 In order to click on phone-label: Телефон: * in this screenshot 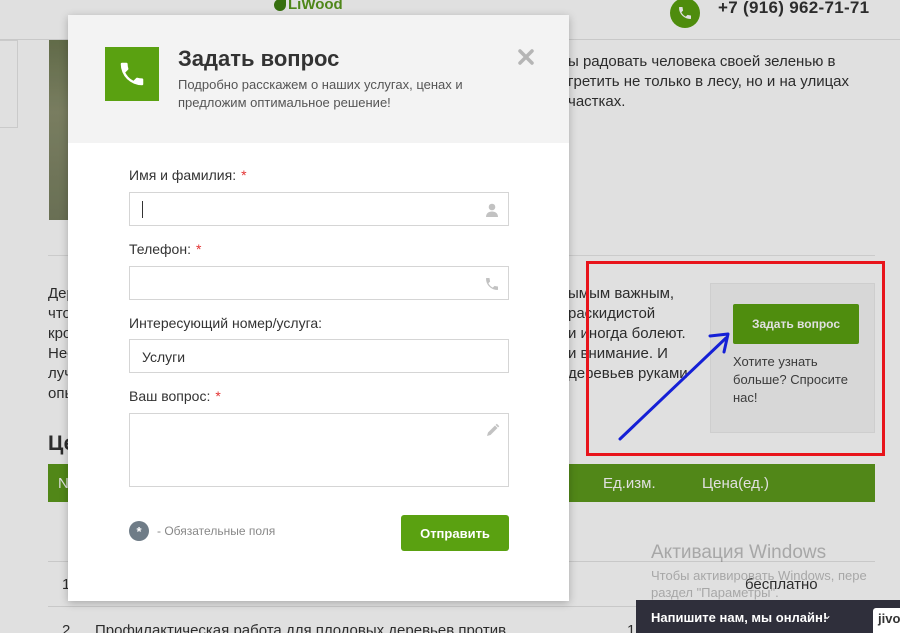, I will do `click(165, 249)`.